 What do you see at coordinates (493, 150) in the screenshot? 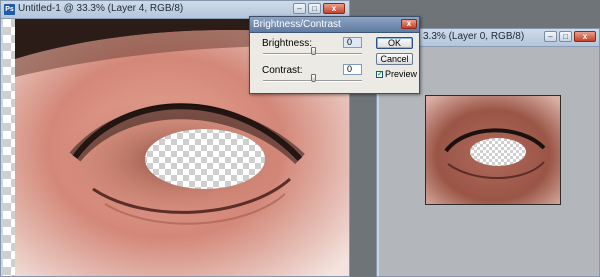
I see `eye-photo-layer` at bounding box center [493, 150].